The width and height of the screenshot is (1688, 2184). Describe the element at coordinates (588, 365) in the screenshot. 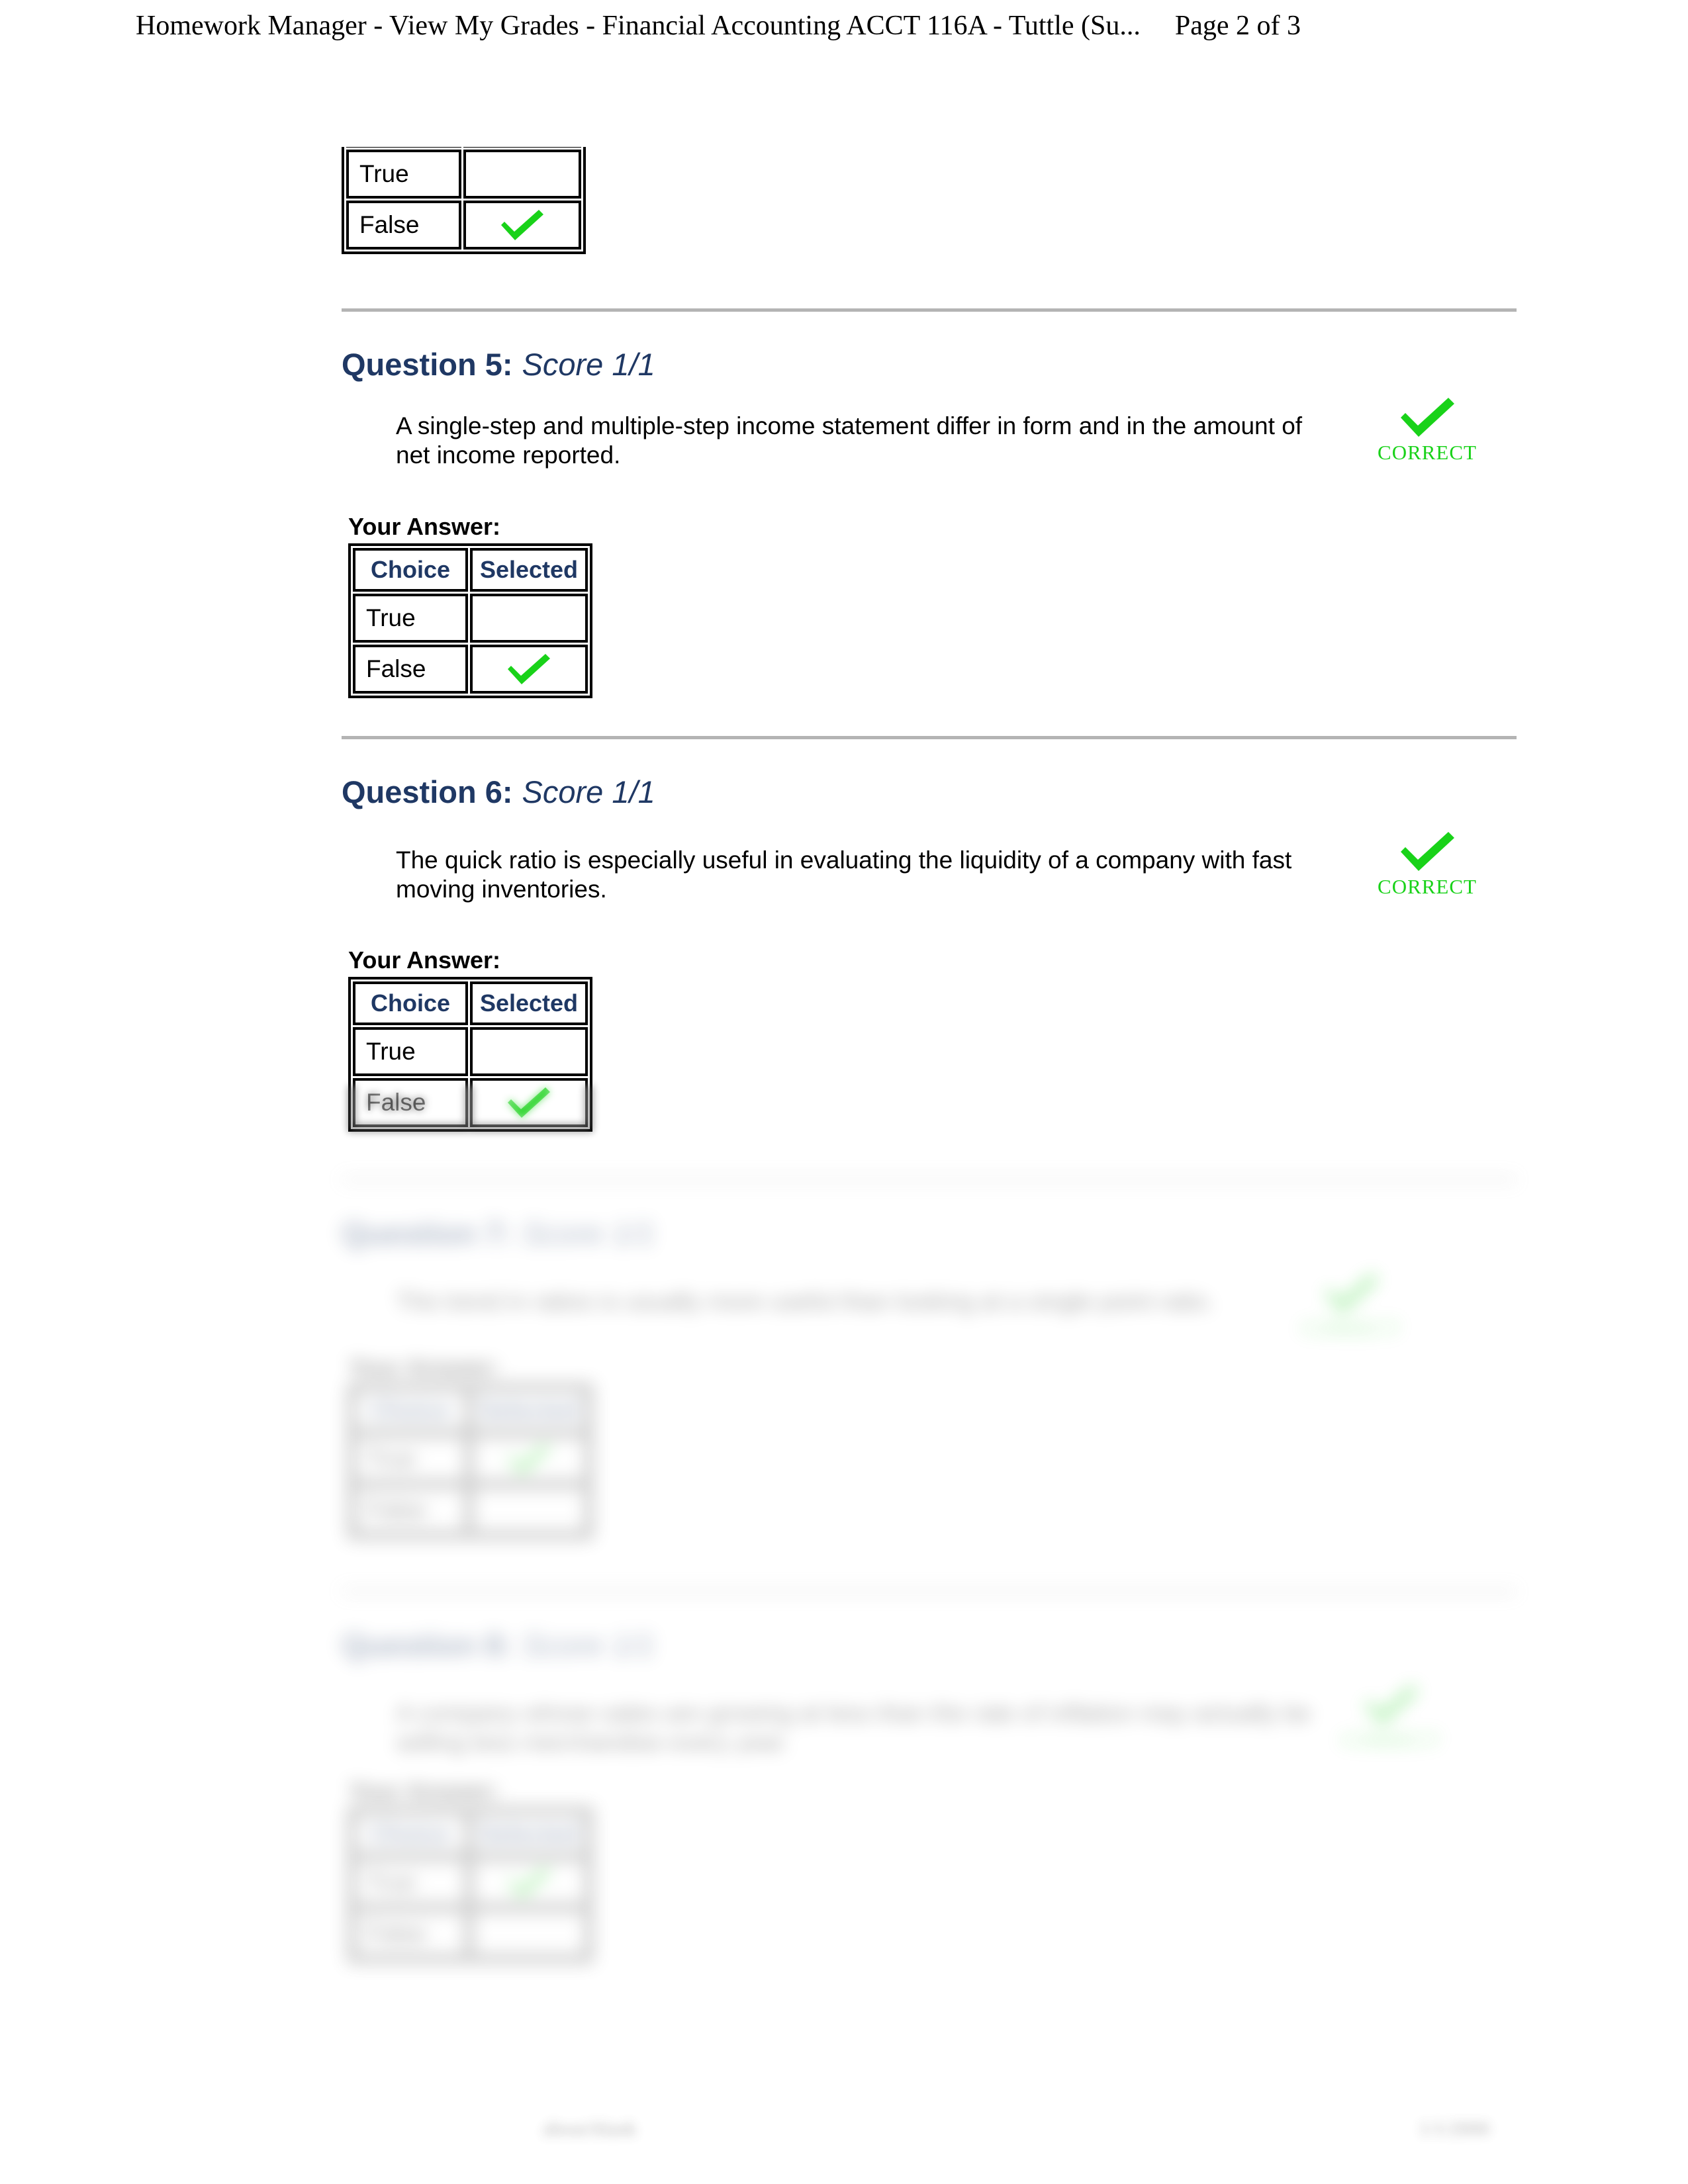

I see `question-5-score: Score 1/1` at that location.